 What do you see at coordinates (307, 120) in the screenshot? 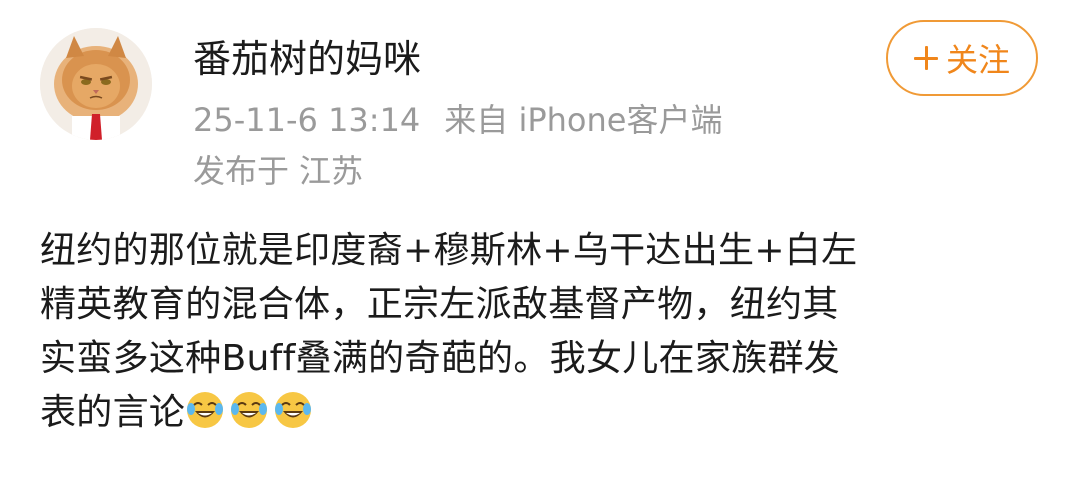
I see `timestamp: 25-11-6 13:14` at bounding box center [307, 120].